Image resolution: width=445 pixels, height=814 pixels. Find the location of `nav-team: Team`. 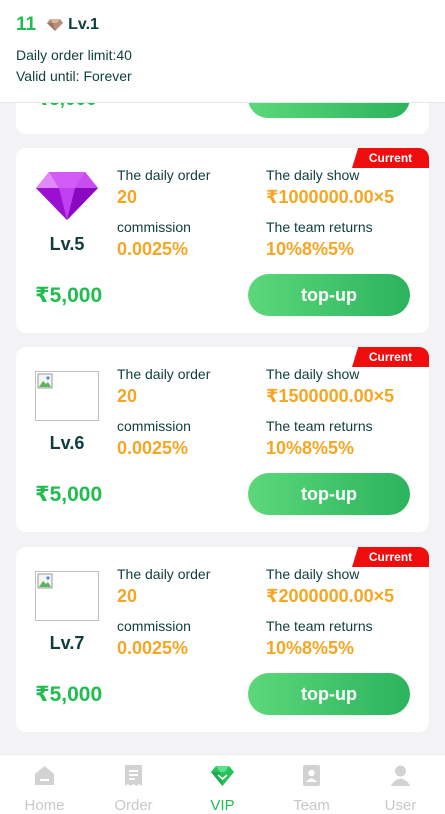

nav-team: Team is located at coordinates (311, 784).